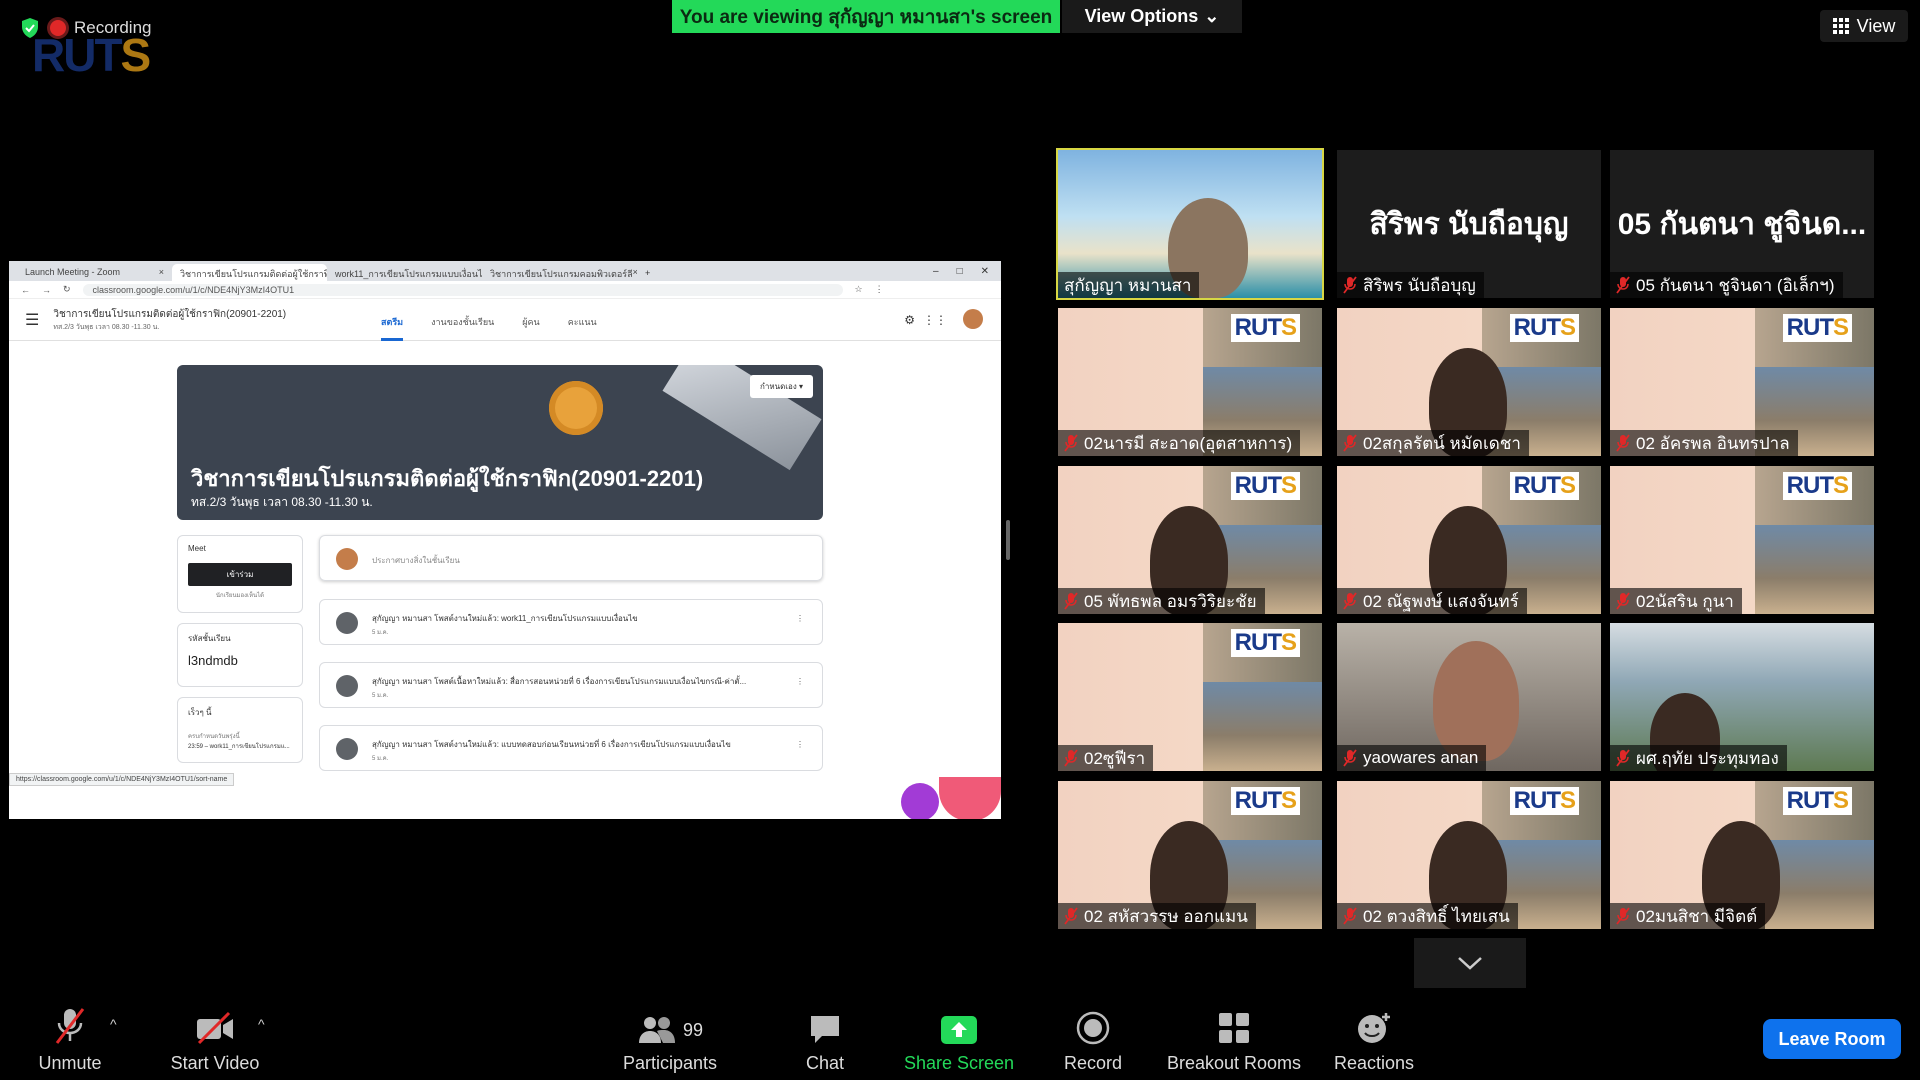 The width and height of the screenshot is (1920, 1080). I want to click on browser-tab: work11_การเขียนโปรแกรมแบบเงื่อนไข×, so click(404, 272).